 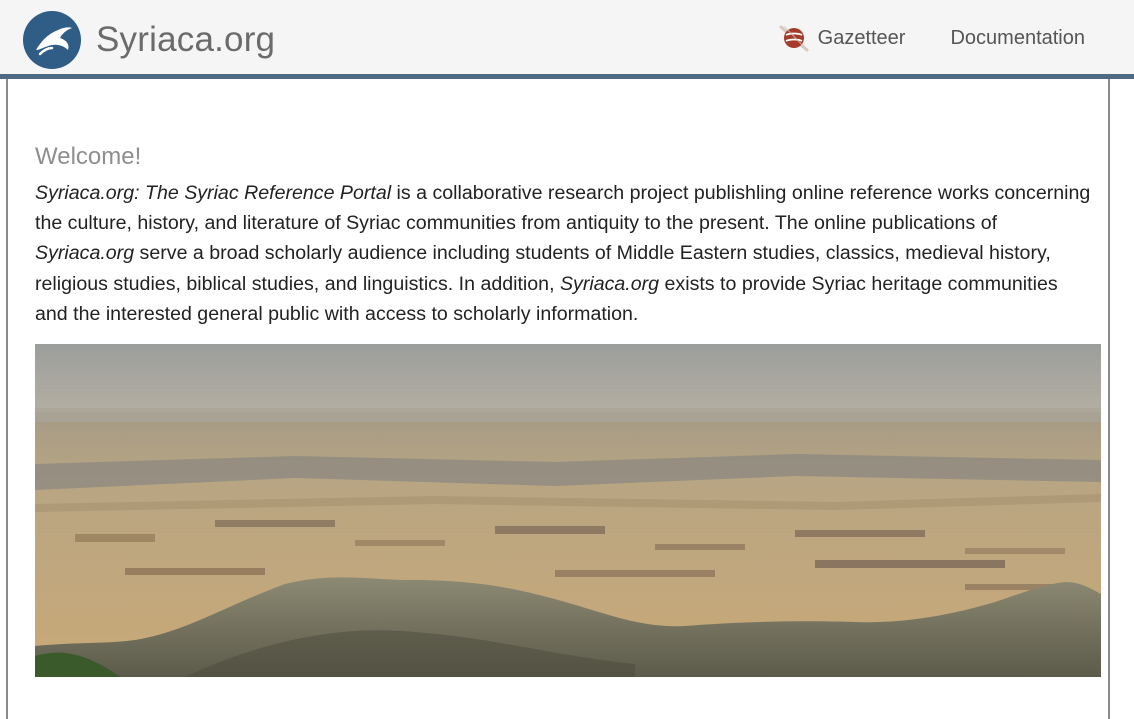 What do you see at coordinates (567, 39) in the screenshot?
I see `top-navbar: Syriaca.org Gazetteer Documentation` at bounding box center [567, 39].